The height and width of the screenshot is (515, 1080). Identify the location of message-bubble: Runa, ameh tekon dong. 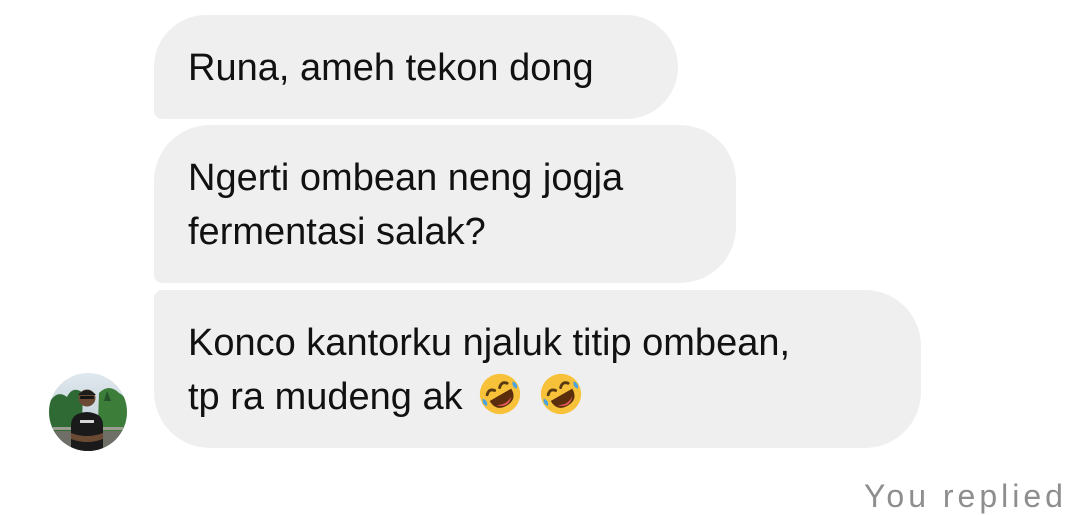
(416, 67).